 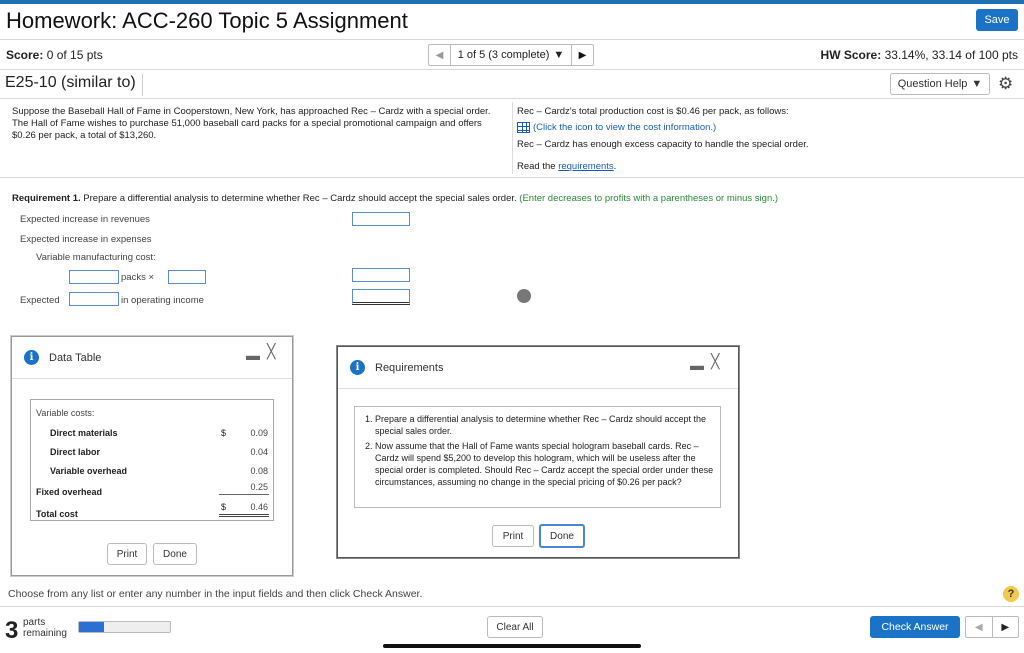 I want to click on question-id: E25-10 (similar to), so click(x=74, y=85).